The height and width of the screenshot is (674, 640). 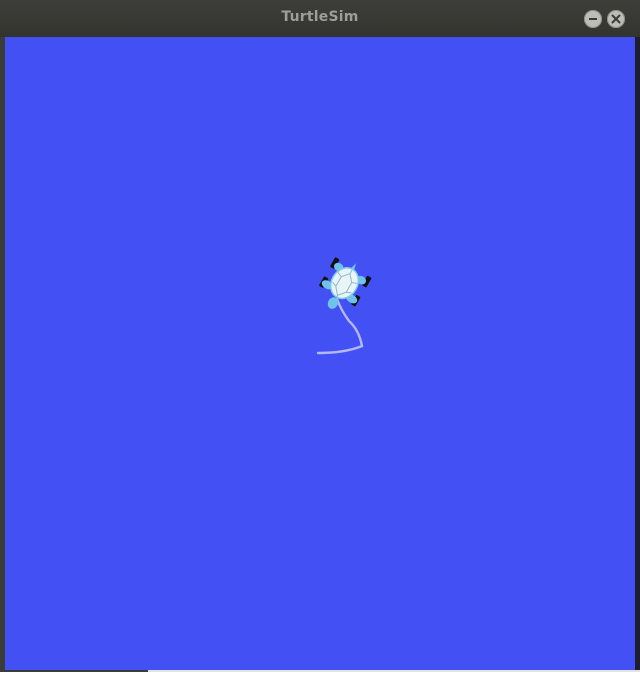 I want to click on turtle, so click(x=345, y=283).